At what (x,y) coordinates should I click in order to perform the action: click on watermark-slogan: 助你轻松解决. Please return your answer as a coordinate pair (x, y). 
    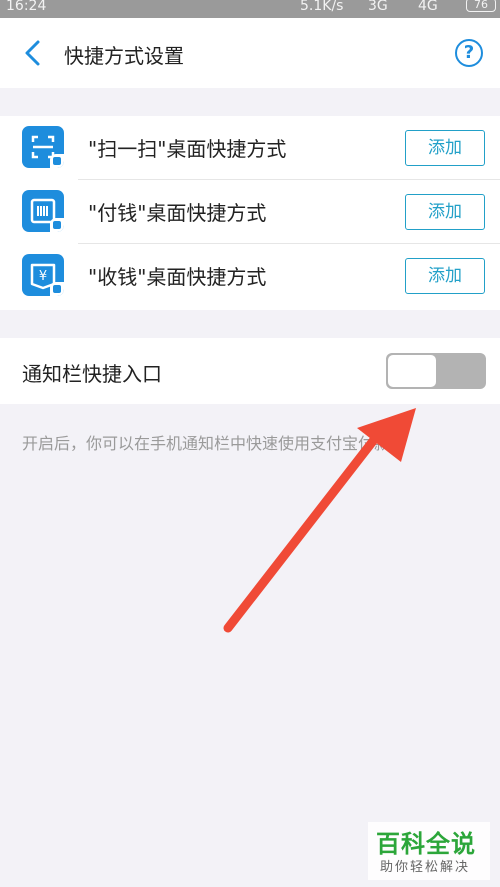
    Looking at the image, I should click on (425, 867).